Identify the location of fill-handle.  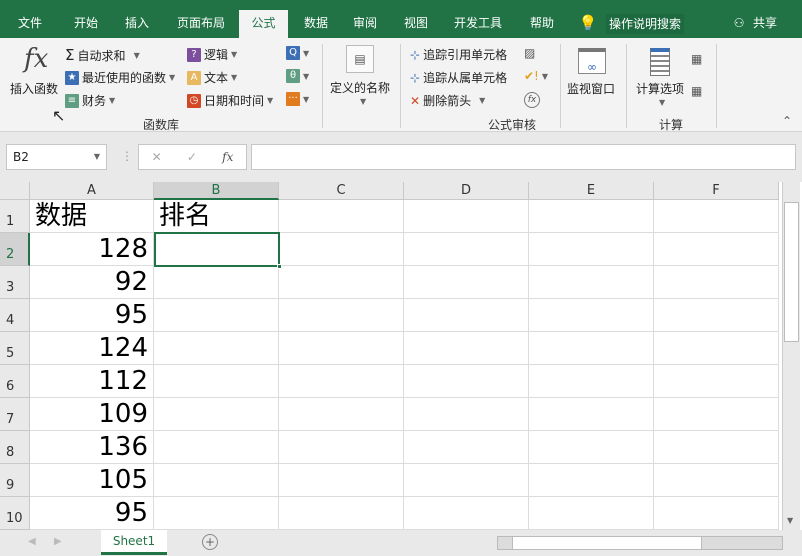
(279, 266).